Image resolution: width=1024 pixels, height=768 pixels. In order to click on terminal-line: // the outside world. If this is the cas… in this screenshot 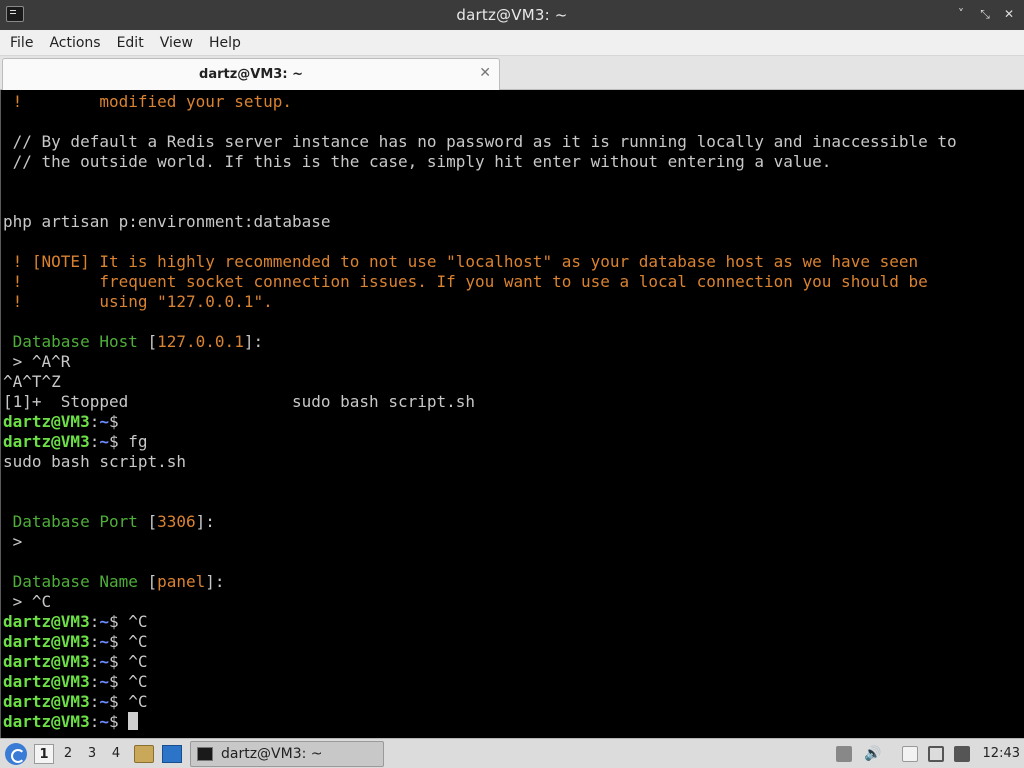, I will do `click(513, 162)`.